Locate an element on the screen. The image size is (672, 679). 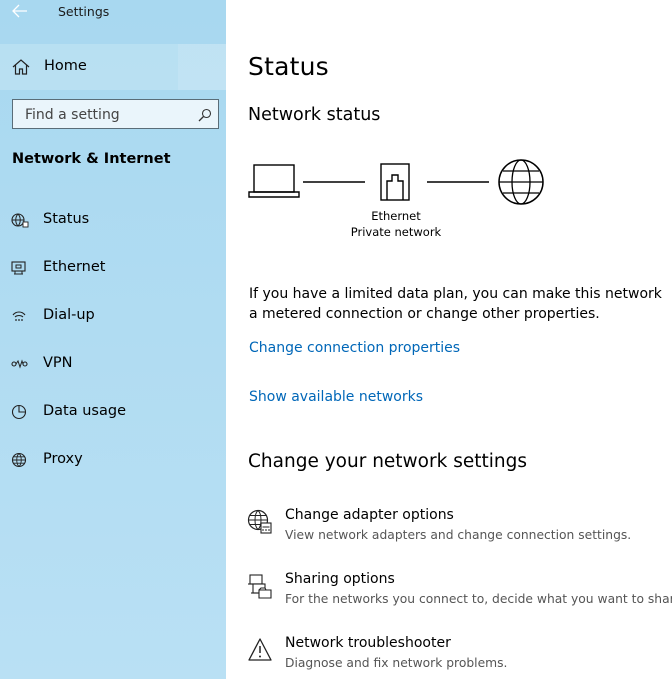
sidebar-item-dial-up: Dial-up is located at coordinates (113, 316).